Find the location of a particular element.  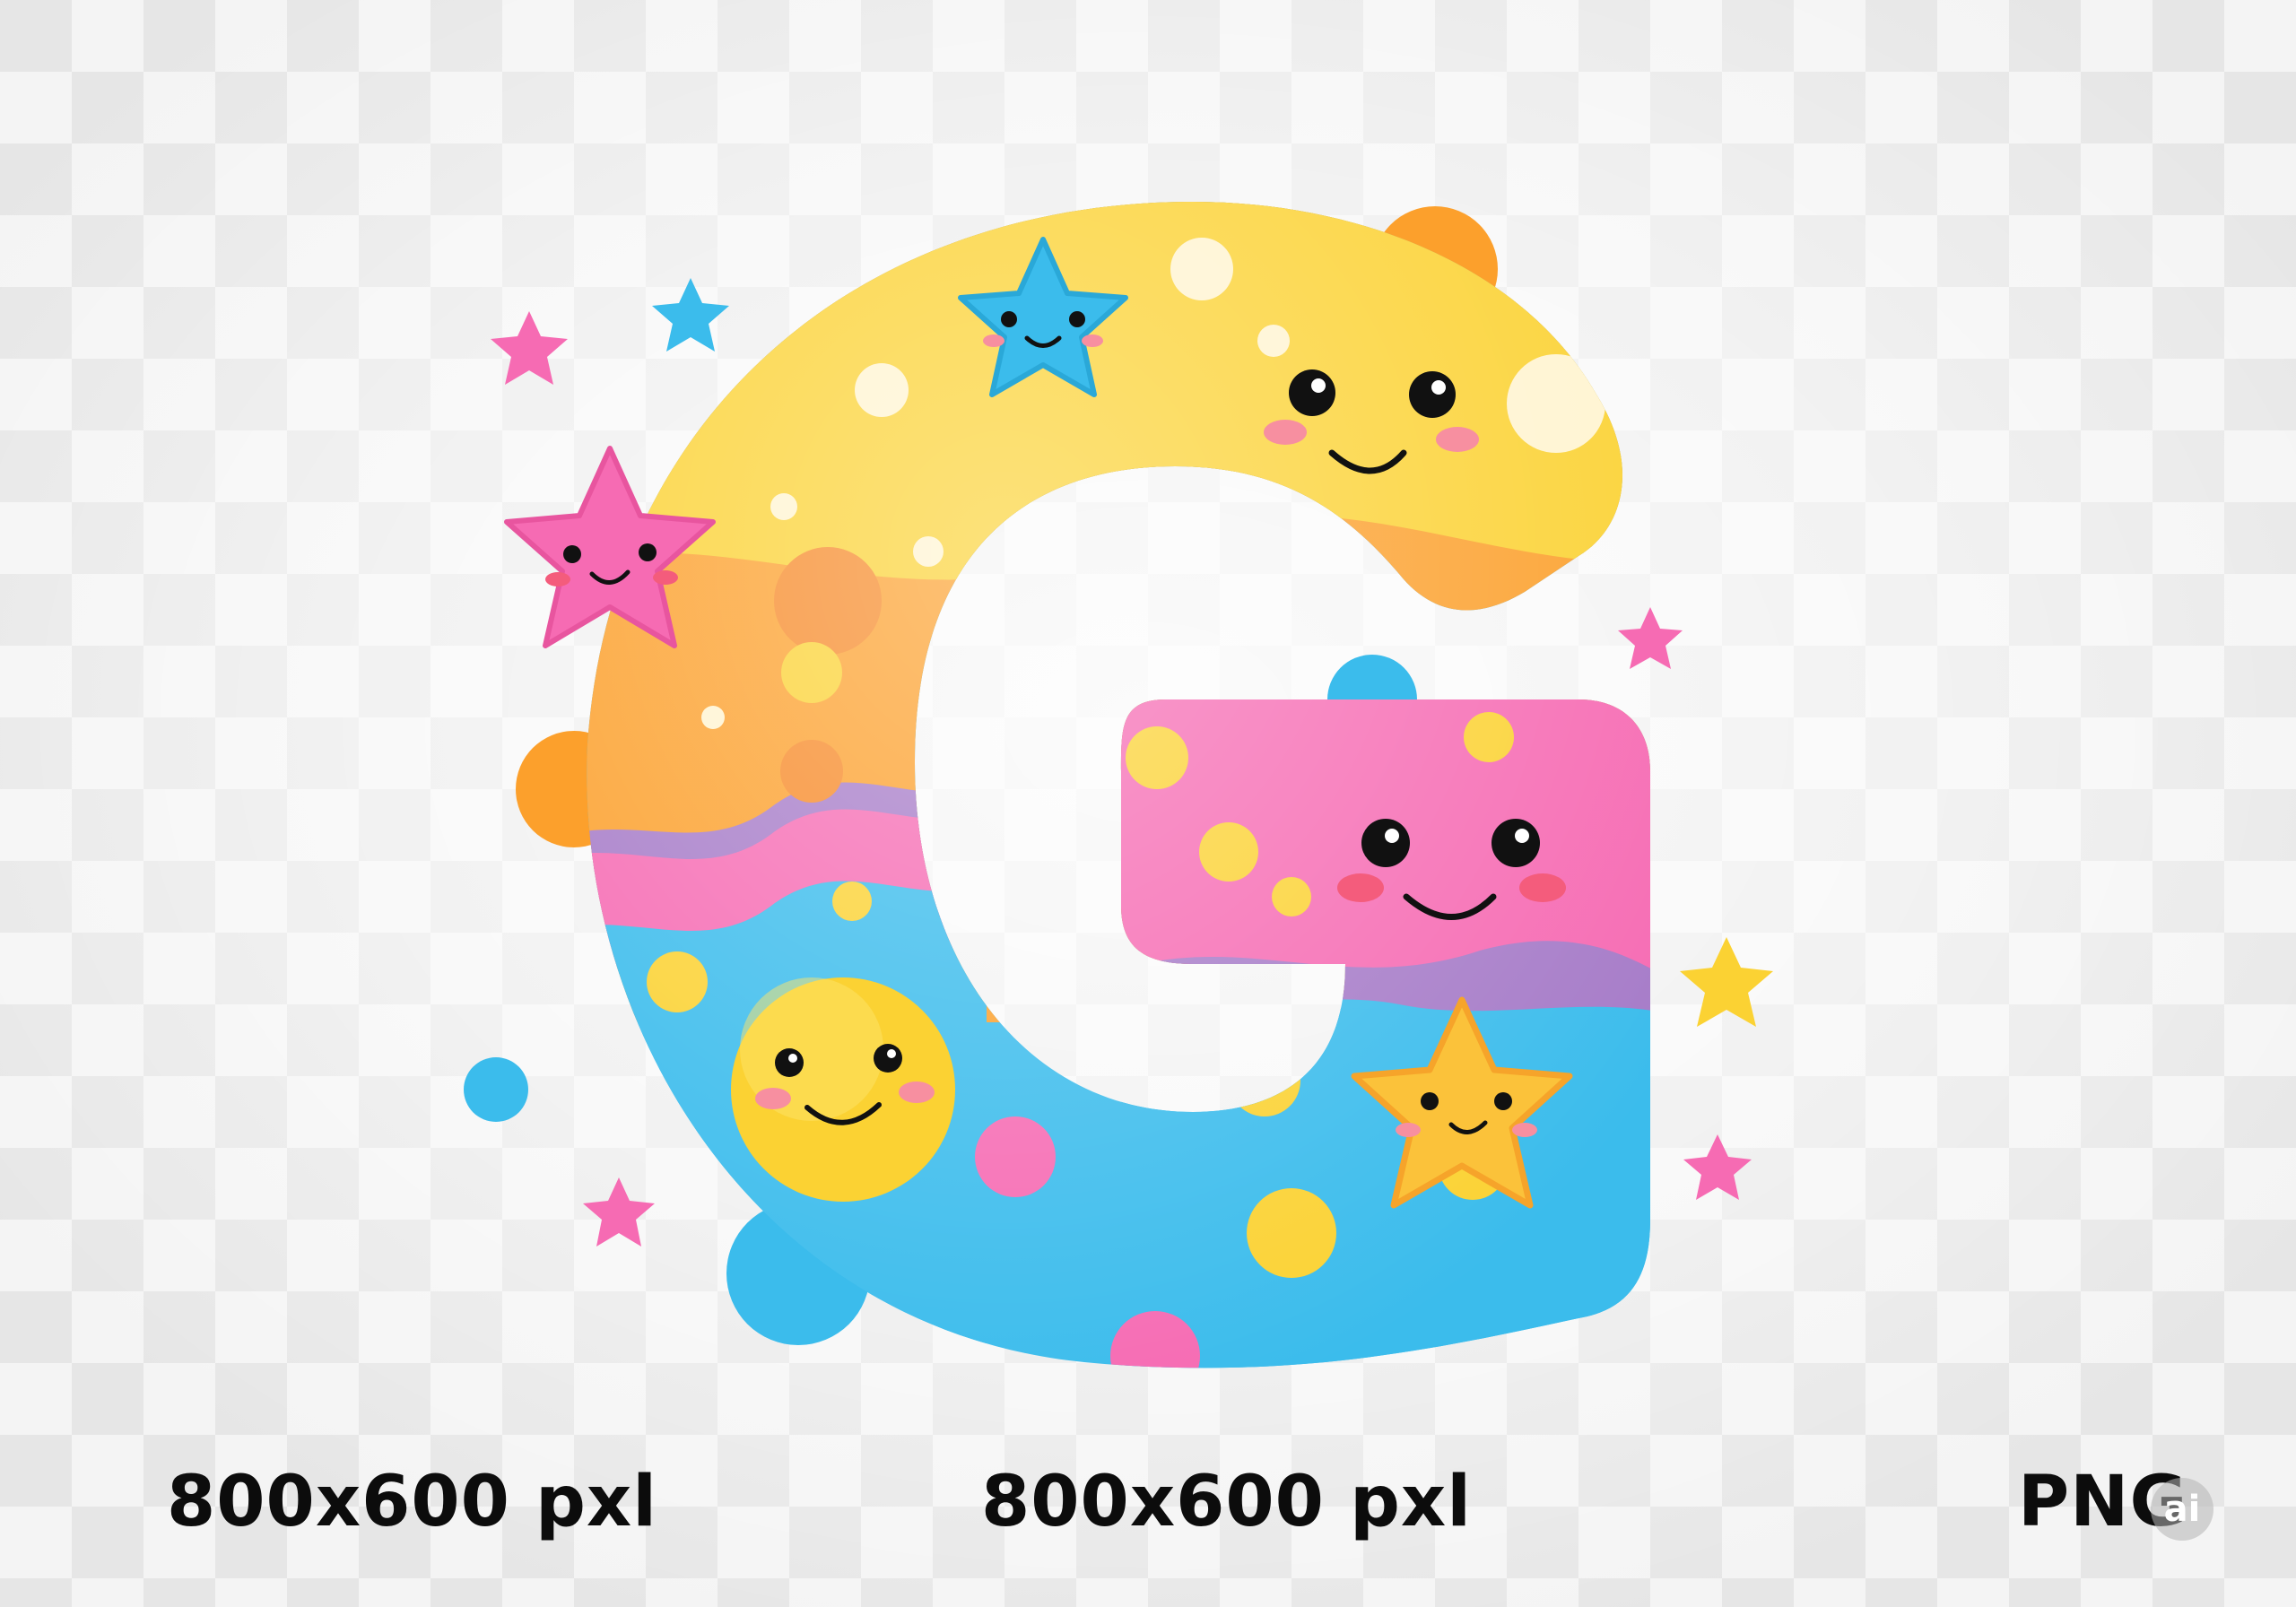

size-caption-left: 800x600 pxl is located at coordinates (412, 1502).